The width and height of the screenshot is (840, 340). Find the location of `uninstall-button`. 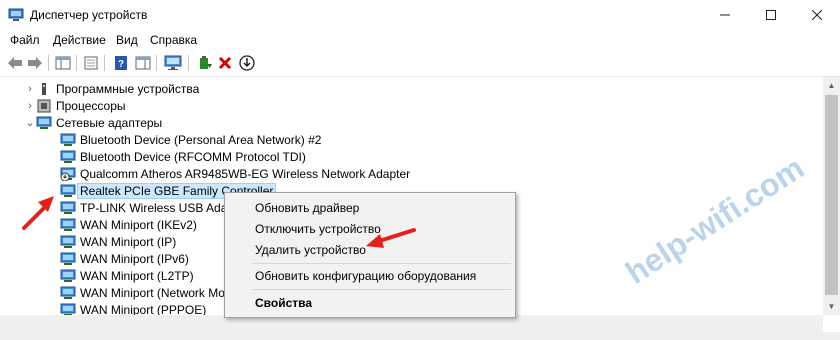

uninstall-button is located at coordinates (225, 63).